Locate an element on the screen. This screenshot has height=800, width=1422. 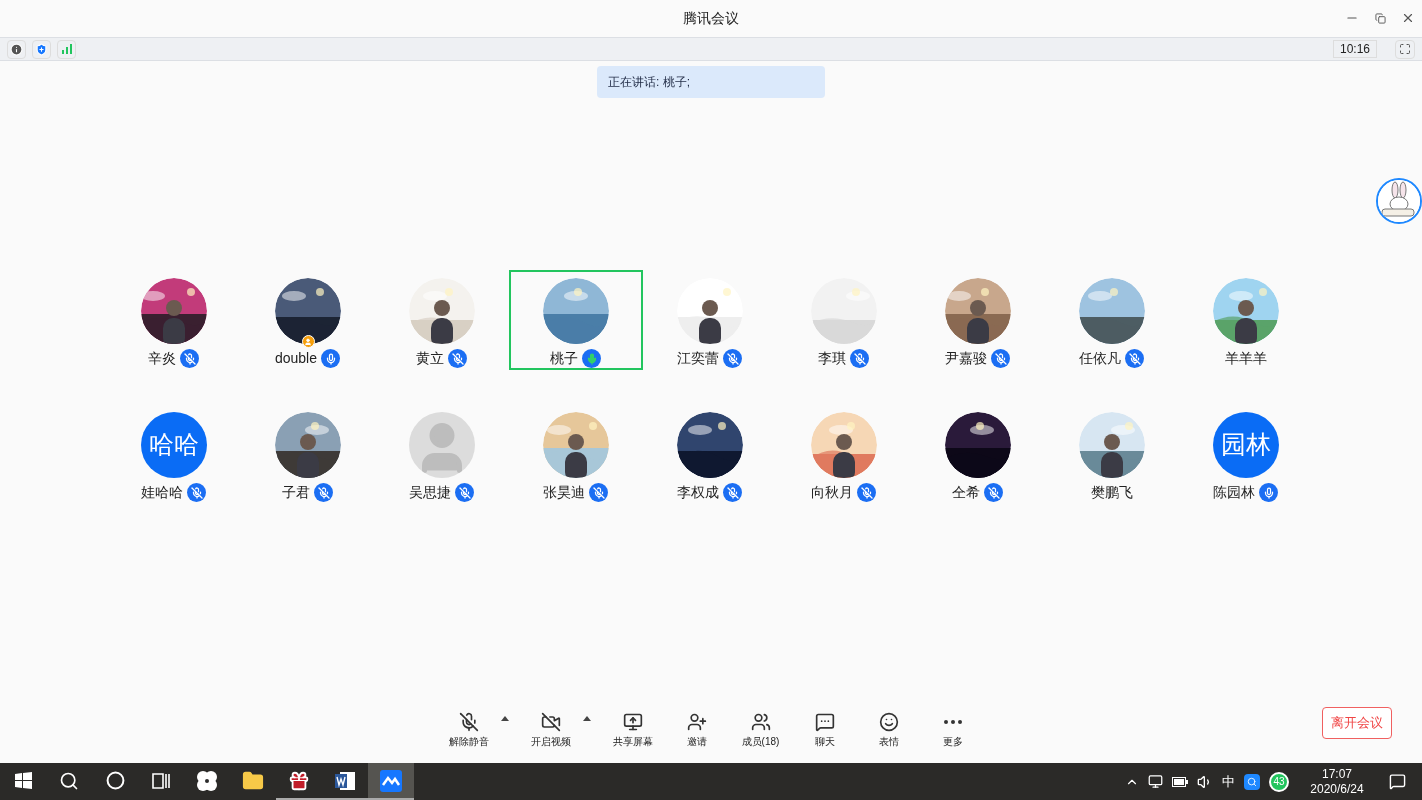
toolbar-button: 共享屏幕 is located at coordinates (632, 730).